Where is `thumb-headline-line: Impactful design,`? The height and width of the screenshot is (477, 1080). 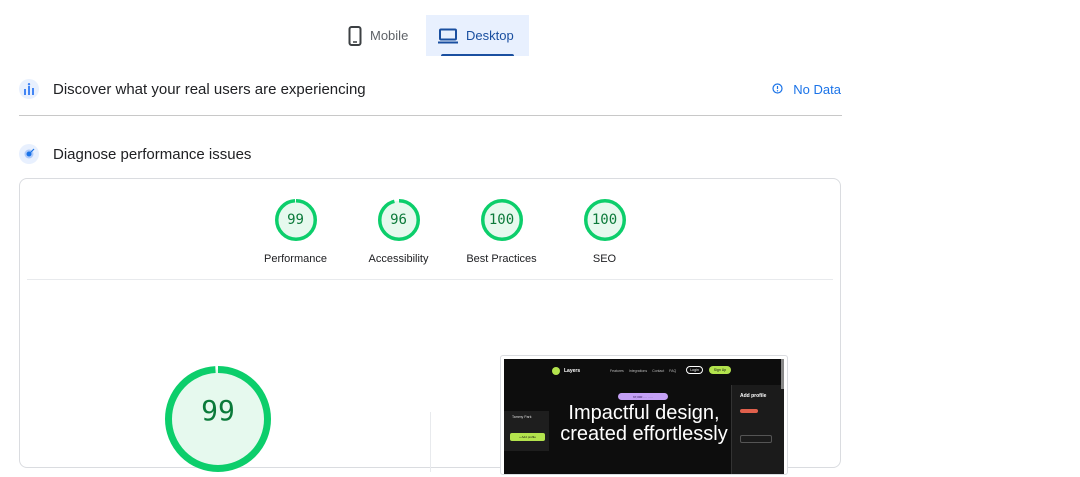
thumb-headline-line: Impactful design, is located at coordinates (644, 413).